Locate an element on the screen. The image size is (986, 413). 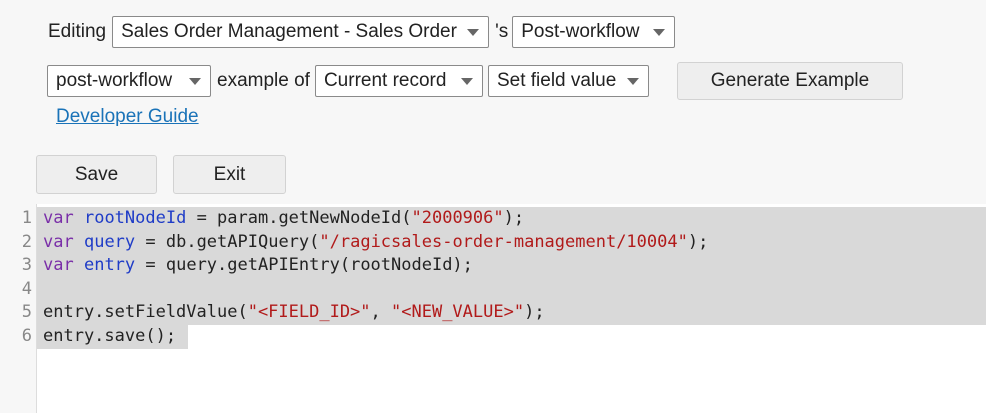
exit-label: Exit is located at coordinates (229, 174).